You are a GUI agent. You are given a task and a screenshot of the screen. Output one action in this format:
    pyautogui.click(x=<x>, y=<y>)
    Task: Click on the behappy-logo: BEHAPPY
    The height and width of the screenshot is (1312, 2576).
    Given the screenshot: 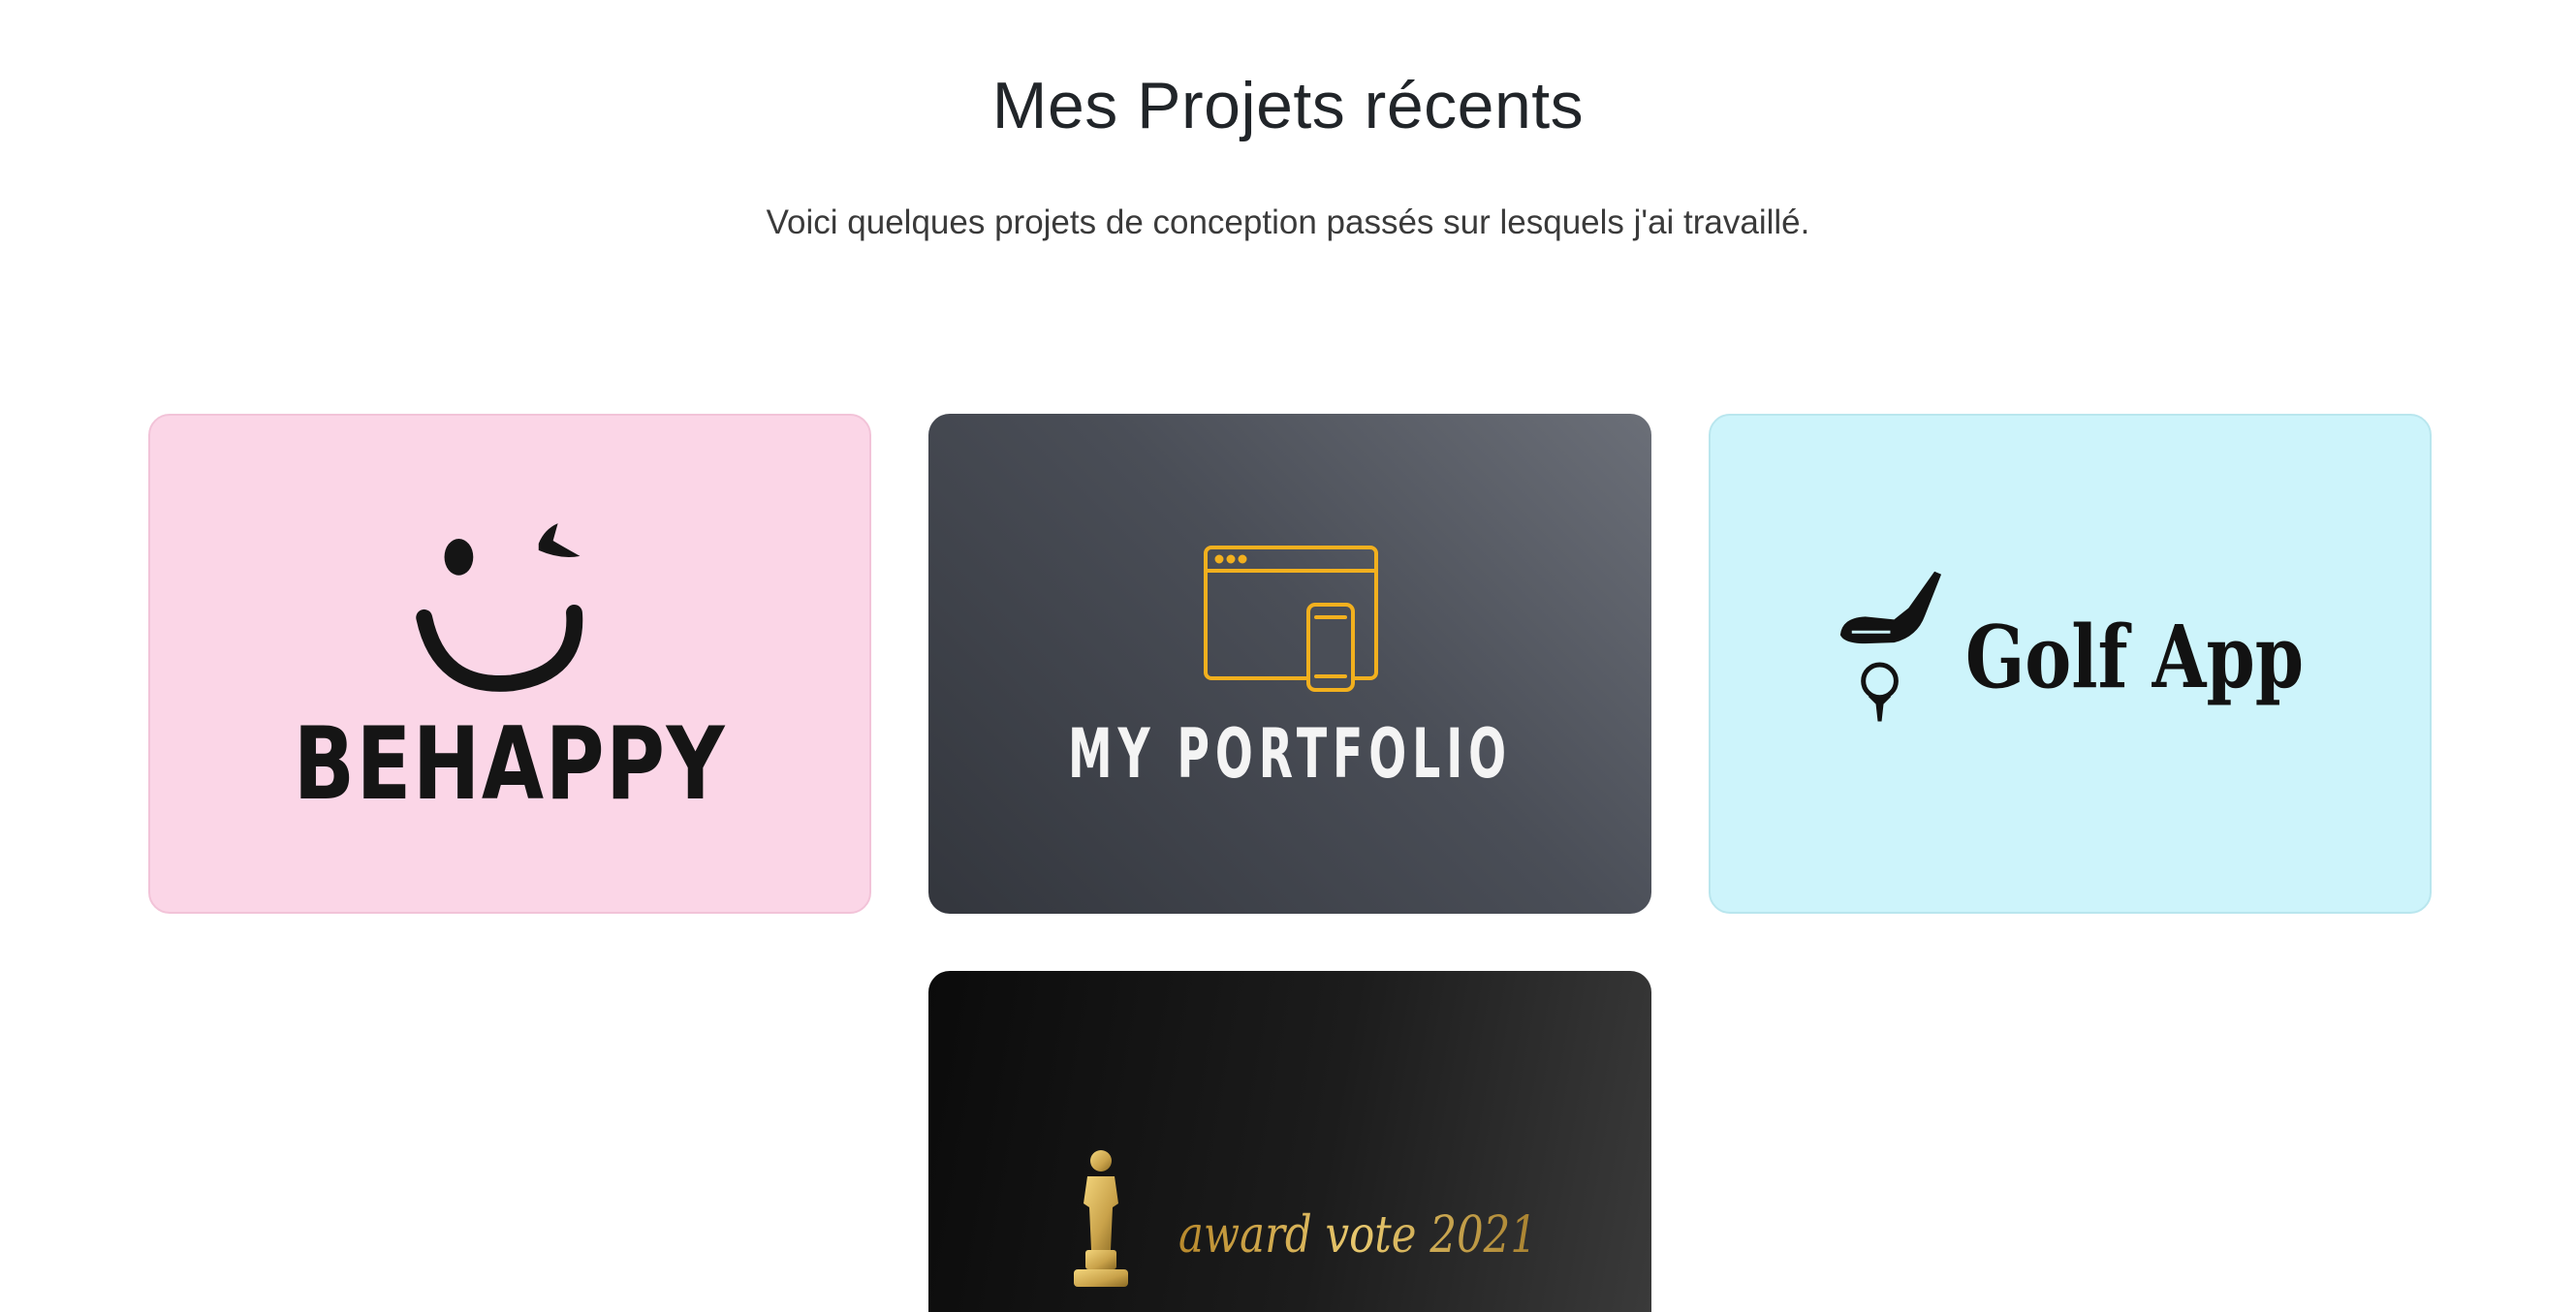 What is the action you would take?
    pyautogui.click(x=510, y=673)
    